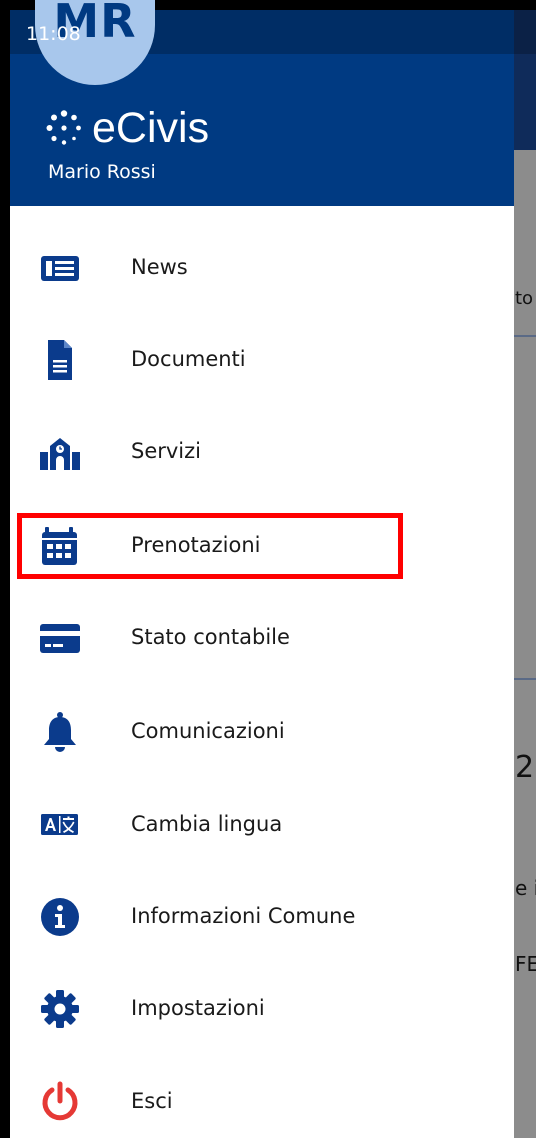 This screenshot has width=536, height=1138. What do you see at coordinates (198, 1008) in the screenshot?
I see `menu-item-label: Impostazioni` at bounding box center [198, 1008].